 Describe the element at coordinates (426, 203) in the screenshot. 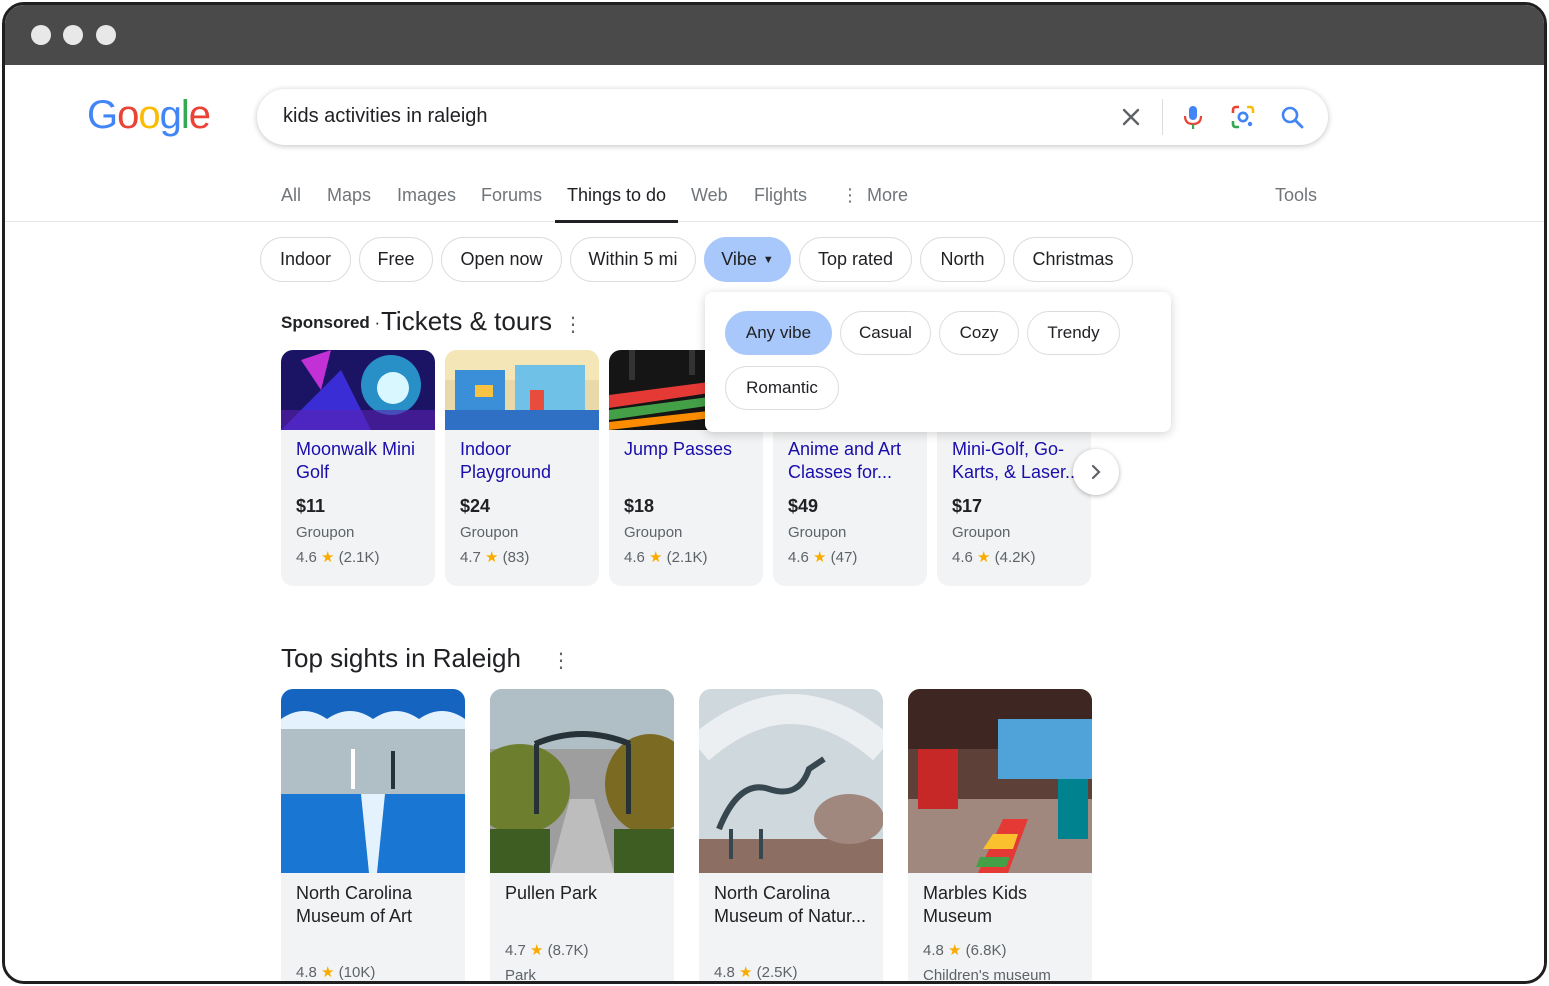

I see `tab-images: Images` at that location.